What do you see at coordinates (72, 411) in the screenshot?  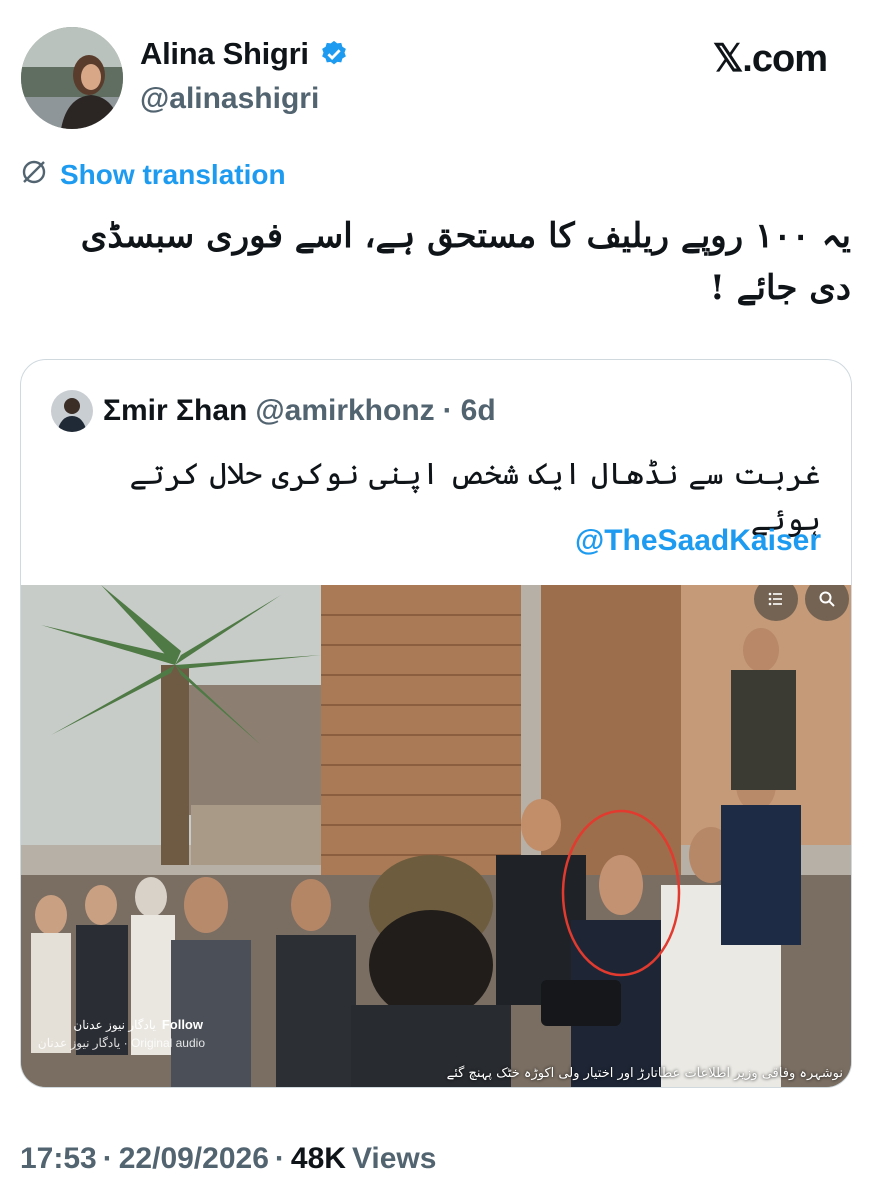 I see `quoted-author-avatar` at bounding box center [72, 411].